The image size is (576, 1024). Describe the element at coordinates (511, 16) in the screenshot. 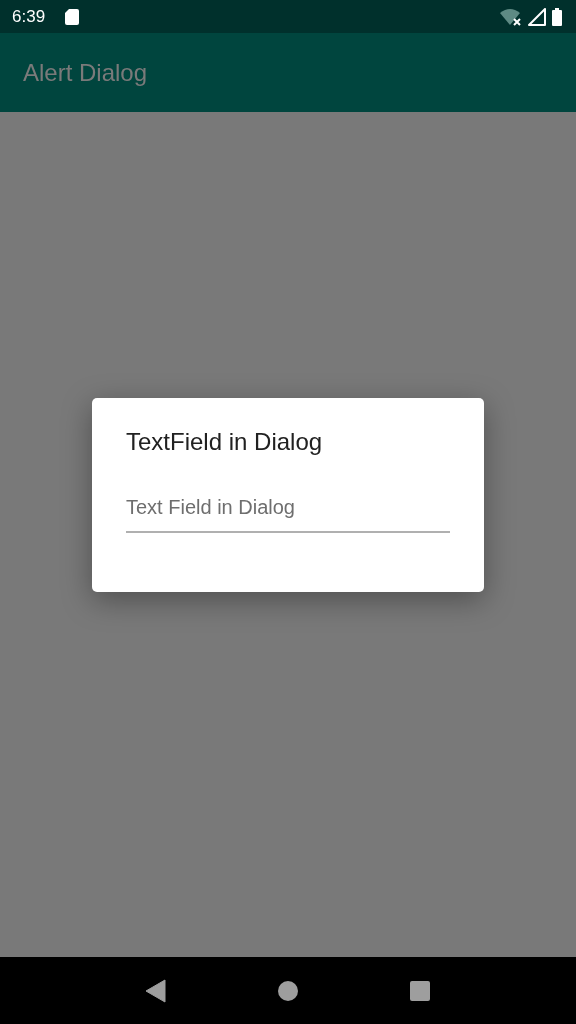

I see `wifi-off-icon` at that location.